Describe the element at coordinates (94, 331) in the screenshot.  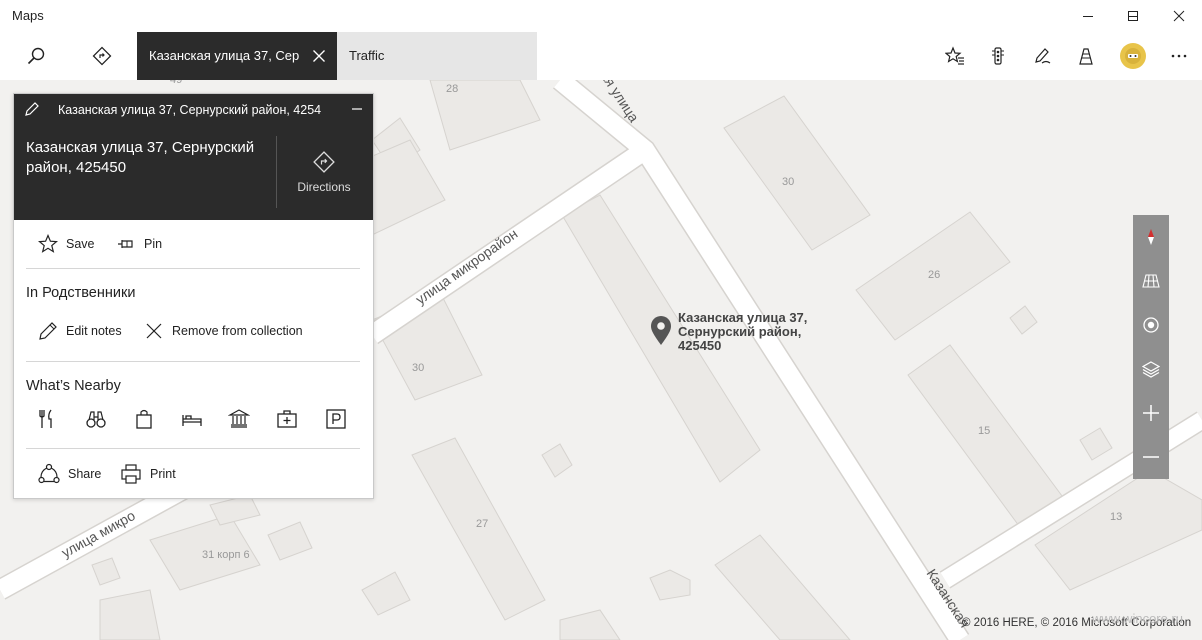
I see `edit-notes-label: Edit notes` at that location.